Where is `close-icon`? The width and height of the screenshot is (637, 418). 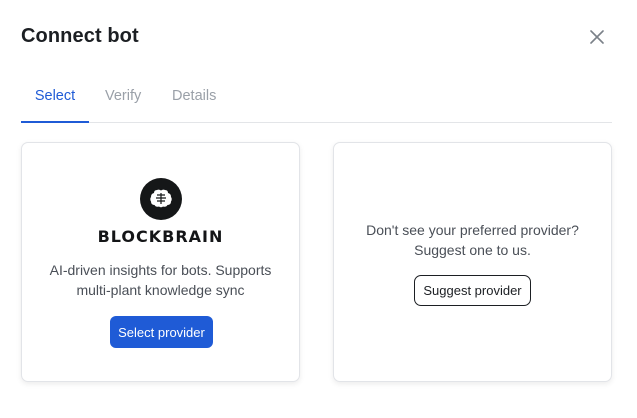 close-icon is located at coordinates (597, 37).